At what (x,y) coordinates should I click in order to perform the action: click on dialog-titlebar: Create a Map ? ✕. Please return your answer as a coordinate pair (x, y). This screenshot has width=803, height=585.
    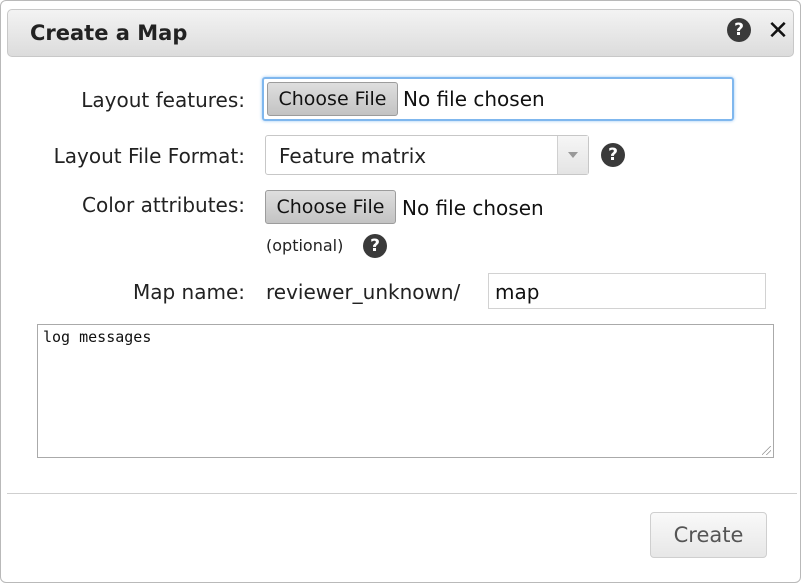
    Looking at the image, I should click on (400, 33).